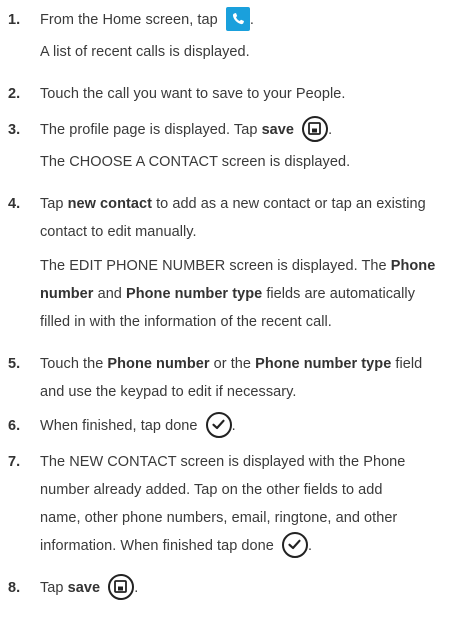 The width and height of the screenshot is (472, 618). Describe the element at coordinates (109, 294) in the screenshot. I see `text-span: and` at that location.